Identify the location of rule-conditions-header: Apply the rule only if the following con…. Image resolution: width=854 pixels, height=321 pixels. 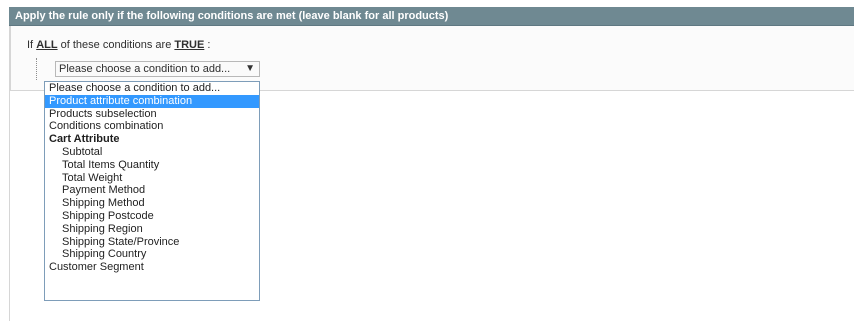
(431, 16).